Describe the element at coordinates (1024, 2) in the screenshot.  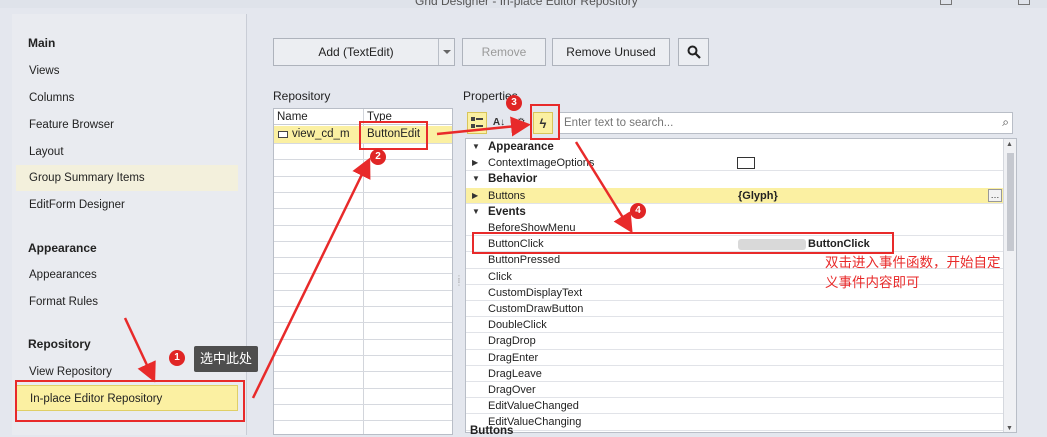
I see `window-close-icon` at that location.